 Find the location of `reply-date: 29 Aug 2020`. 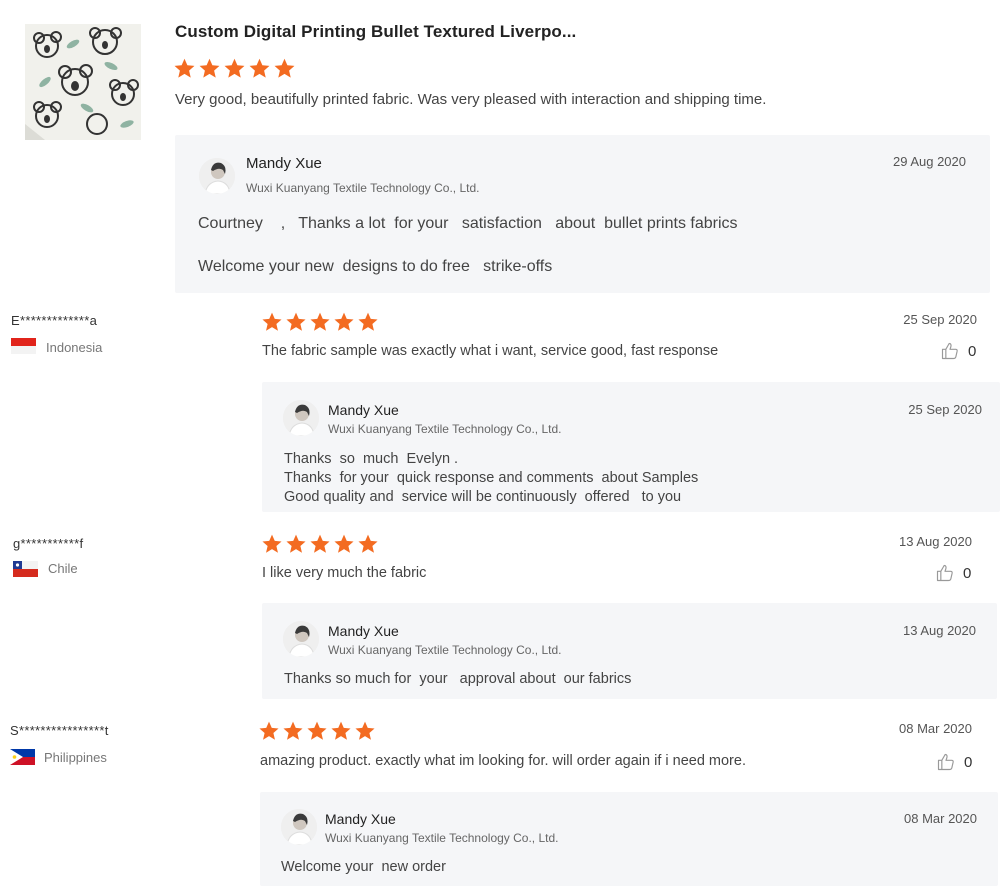

reply-date: 29 Aug 2020 is located at coordinates (929, 161).